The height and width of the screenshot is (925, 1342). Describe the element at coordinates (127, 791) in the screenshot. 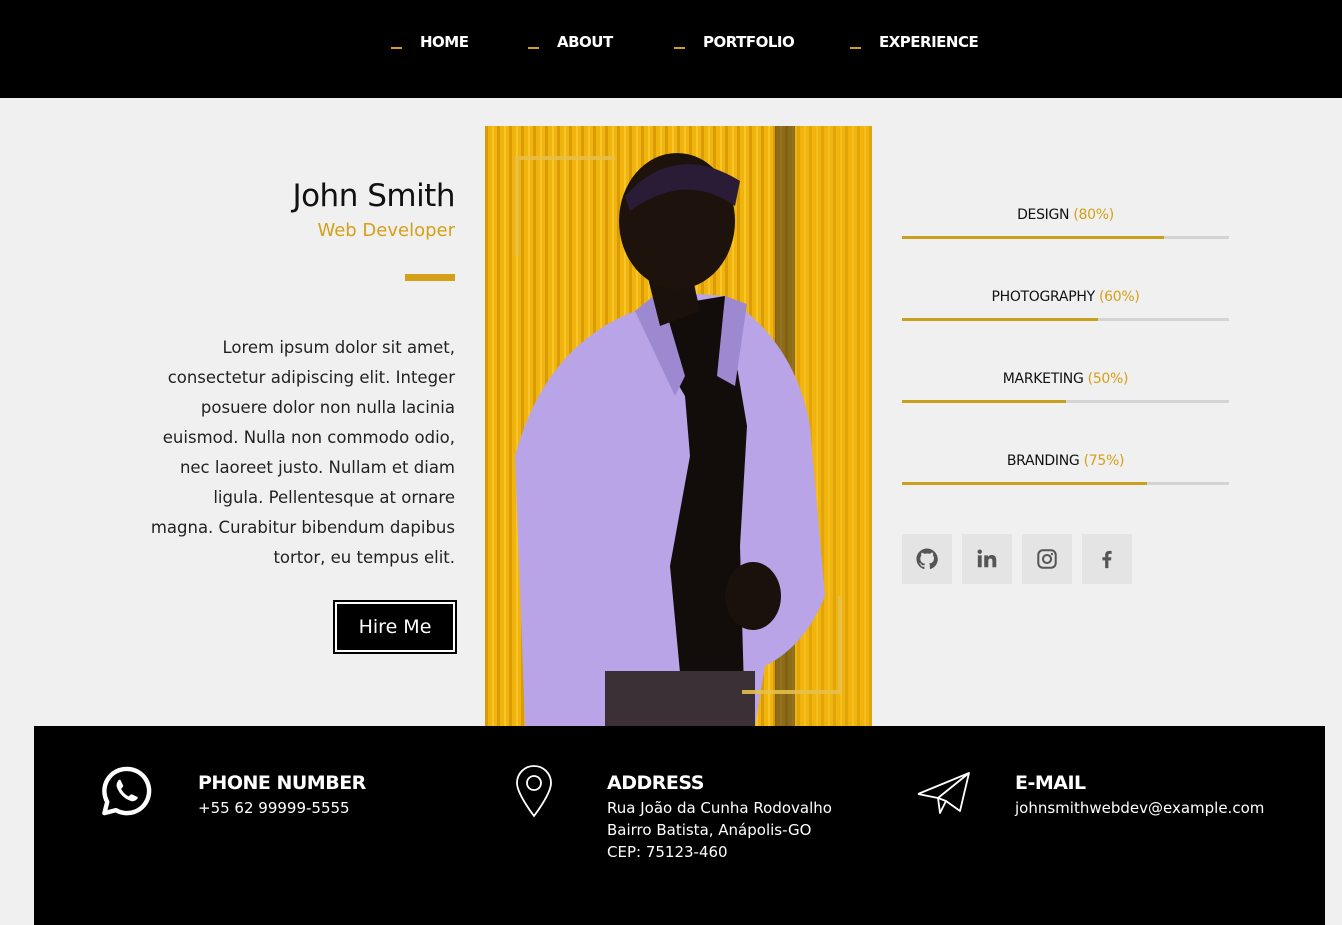

I see `whatsapp-icon` at that location.